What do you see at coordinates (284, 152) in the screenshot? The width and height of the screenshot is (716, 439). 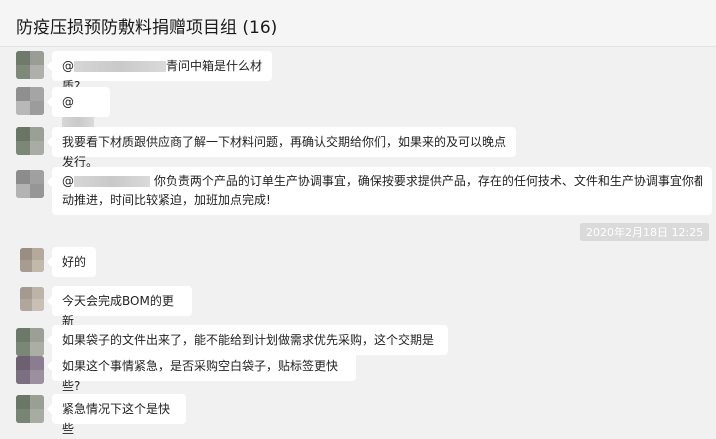 I see `message-text: 我要看下材质跟供应商了解一下材料问题，再确认交期给你们，如果来的及可以晚点发行。` at bounding box center [284, 152].